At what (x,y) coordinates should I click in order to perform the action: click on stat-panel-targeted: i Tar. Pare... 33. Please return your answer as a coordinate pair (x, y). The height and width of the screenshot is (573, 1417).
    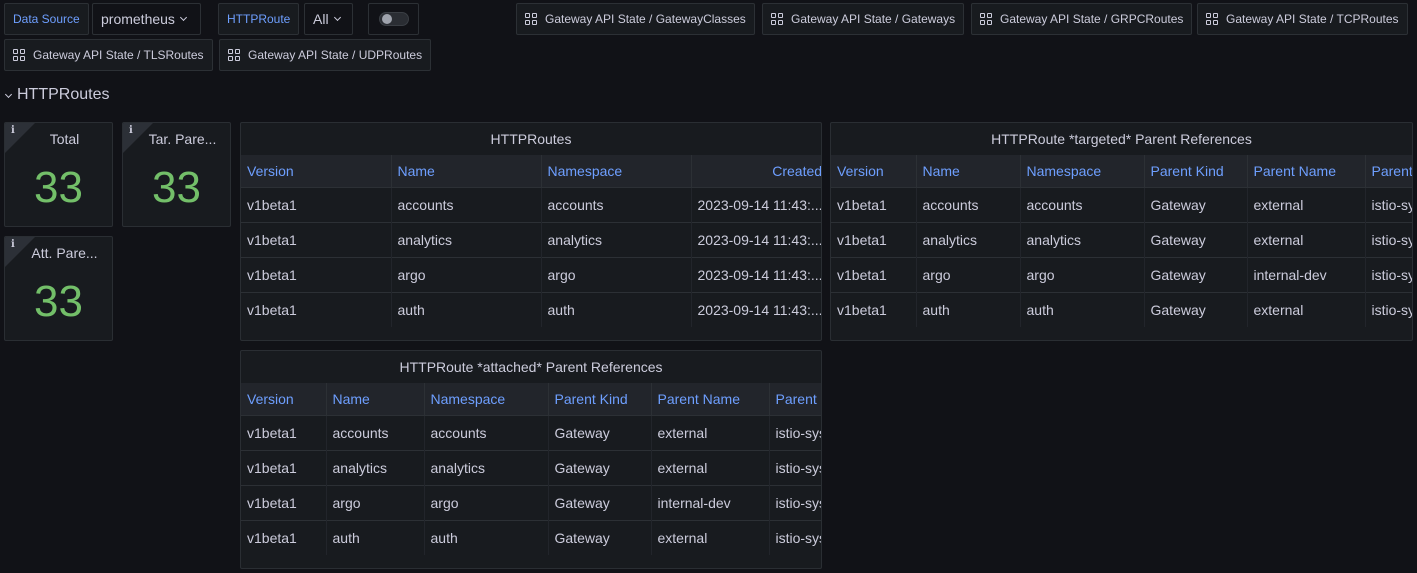
    Looking at the image, I should click on (176, 174).